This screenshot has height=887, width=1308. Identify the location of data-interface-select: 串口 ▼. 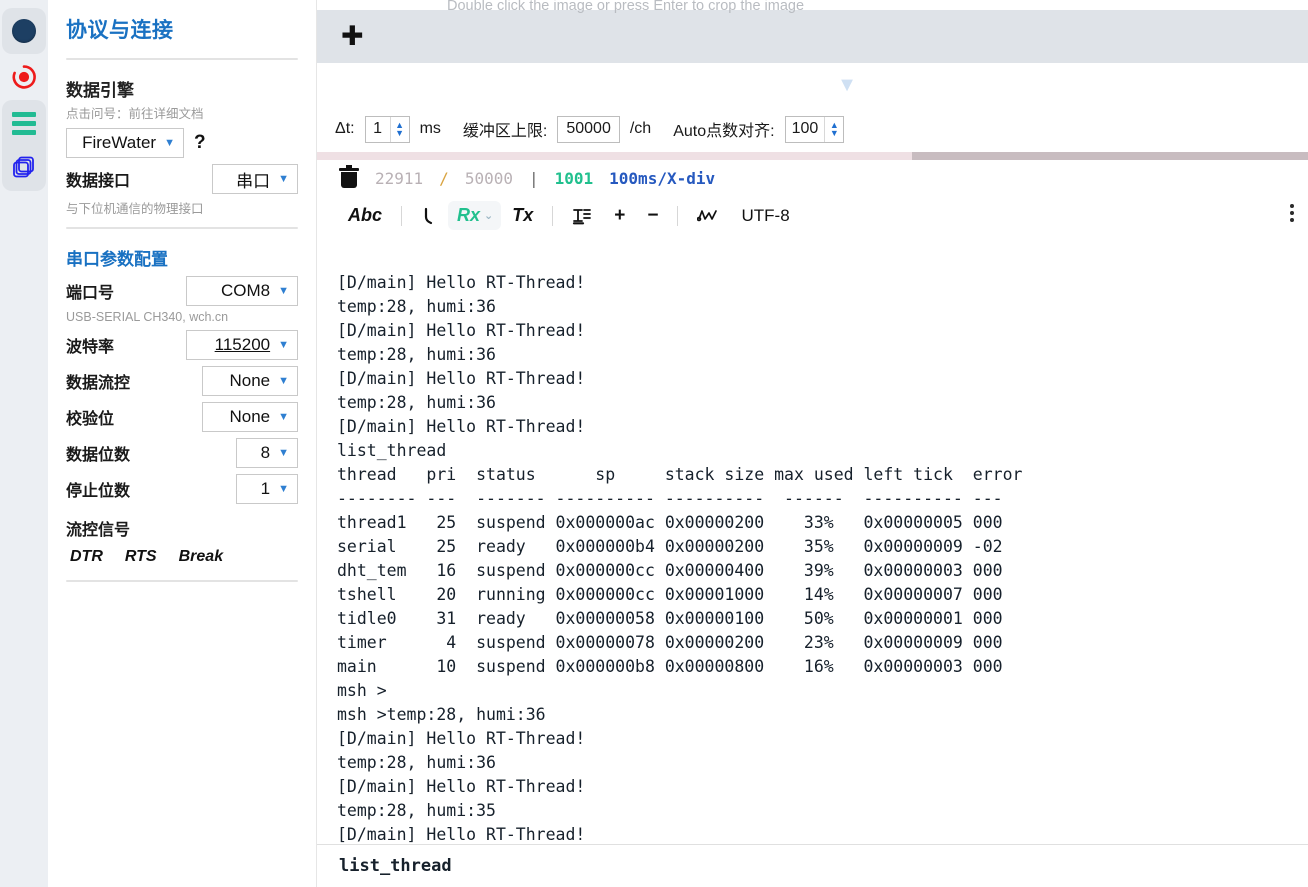
(255, 179).